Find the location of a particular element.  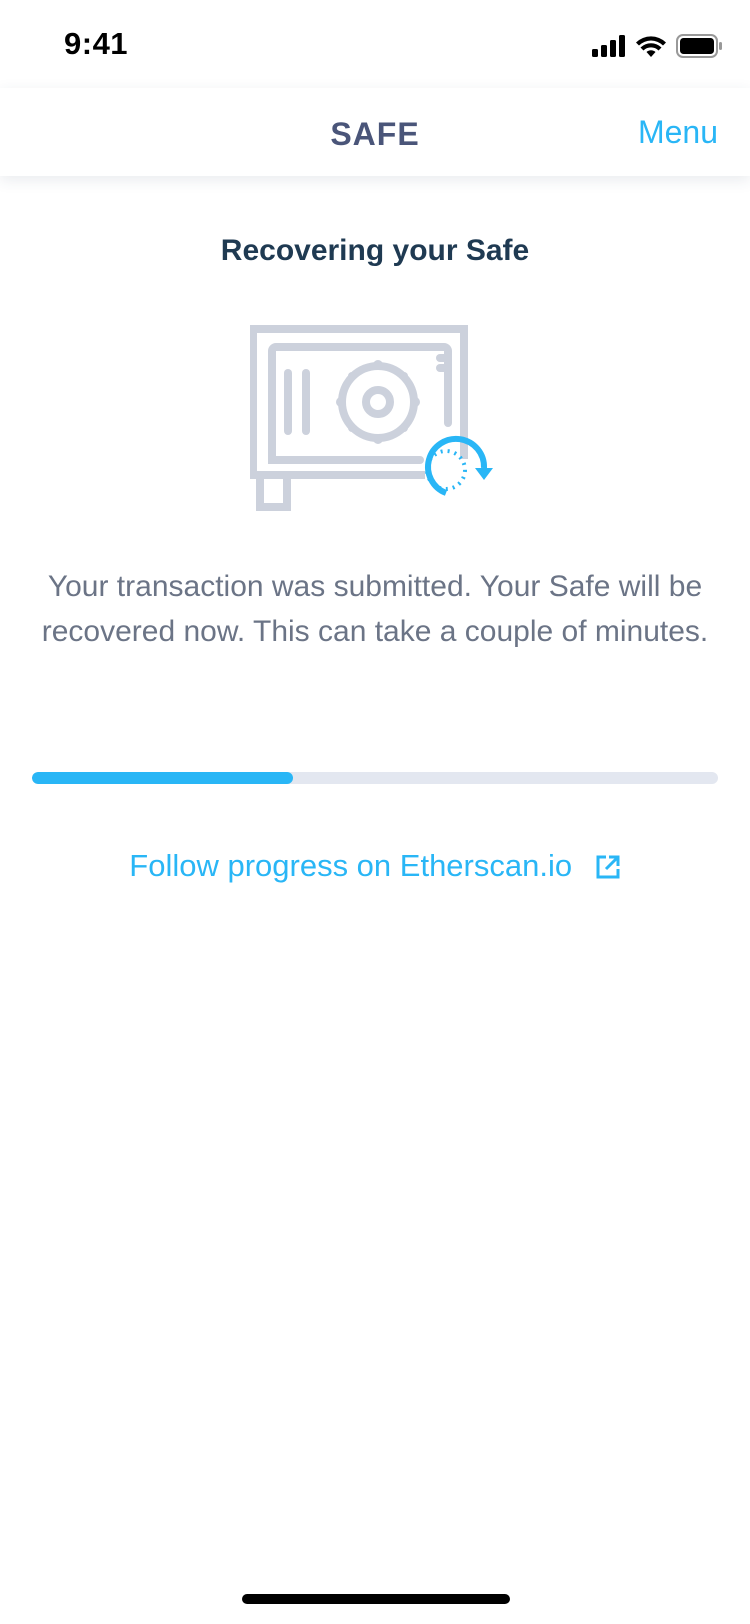

status-bar: 9:41 is located at coordinates (375, 44).